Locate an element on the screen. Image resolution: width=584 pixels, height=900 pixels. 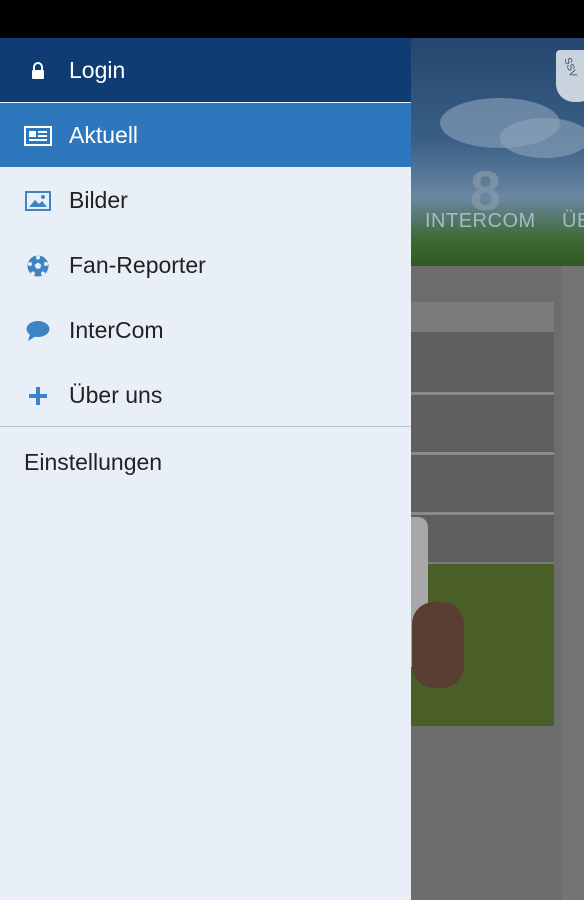
drawer-item-login: Login is located at coordinates (205, 70).